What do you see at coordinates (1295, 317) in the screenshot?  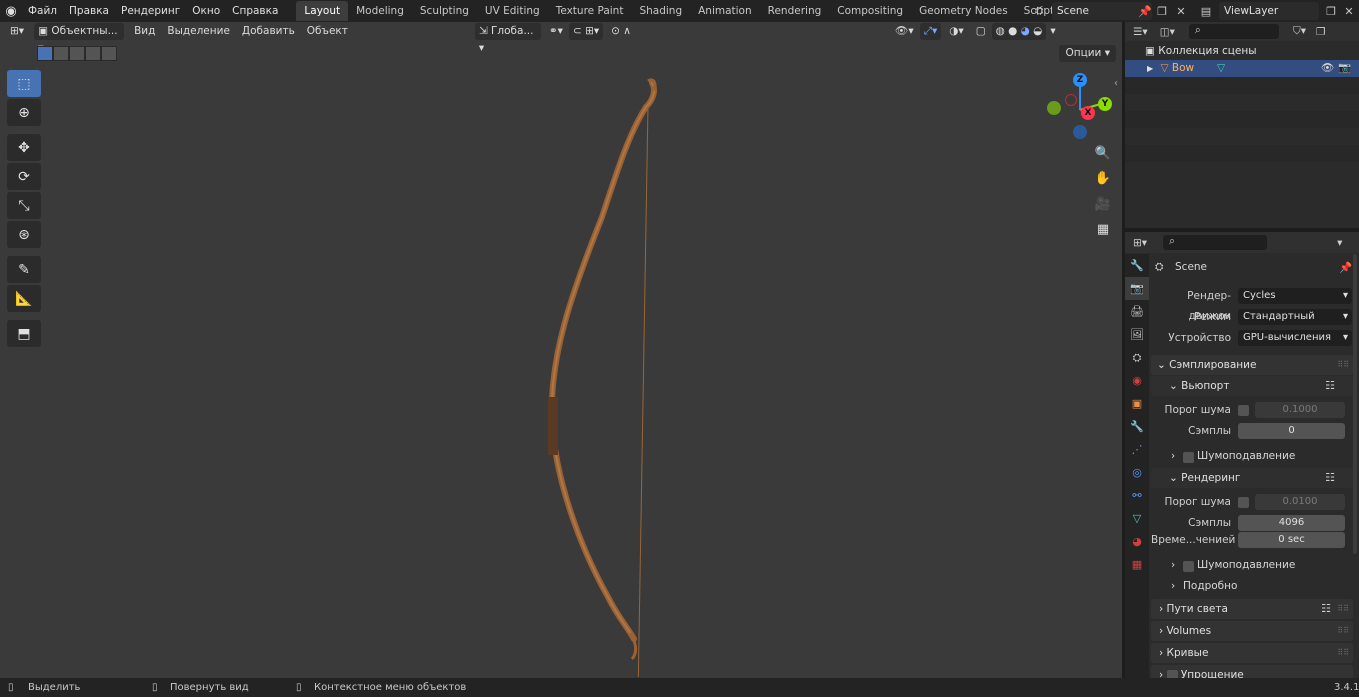 I see `mode-dropdown: Стандартный ▾` at bounding box center [1295, 317].